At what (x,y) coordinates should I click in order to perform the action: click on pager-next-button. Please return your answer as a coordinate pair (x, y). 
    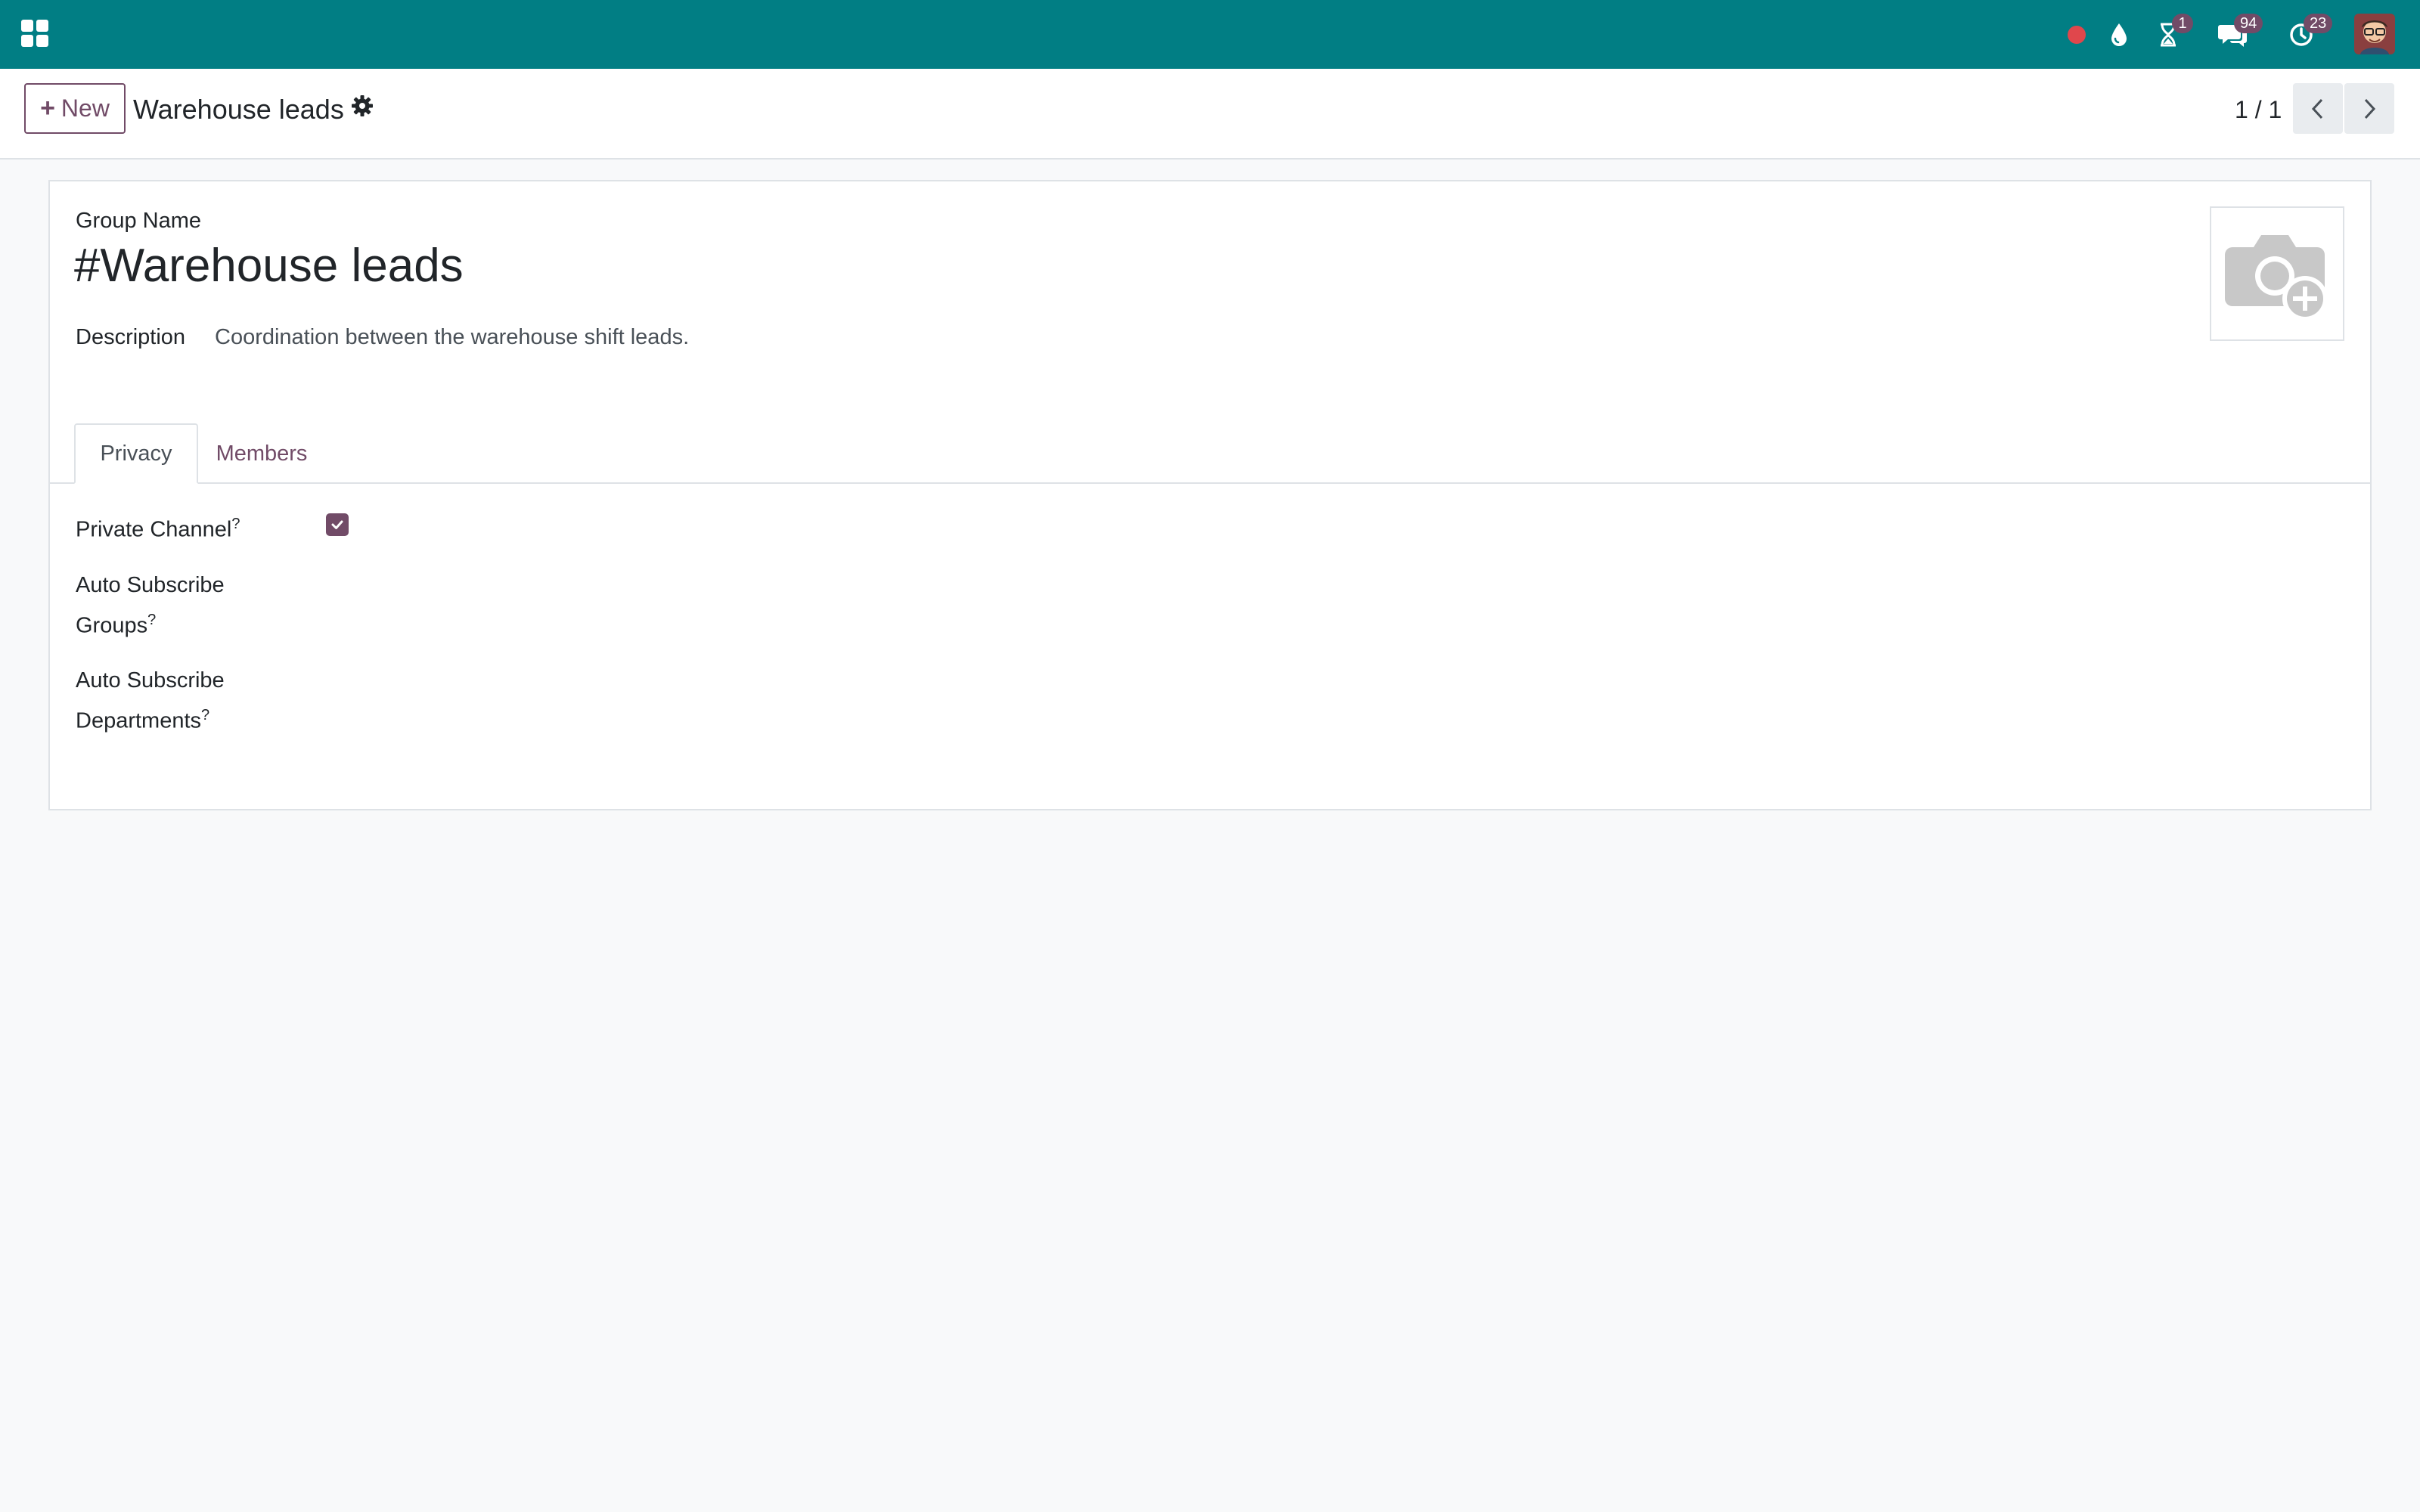
    Looking at the image, I should click on (2369, 109).